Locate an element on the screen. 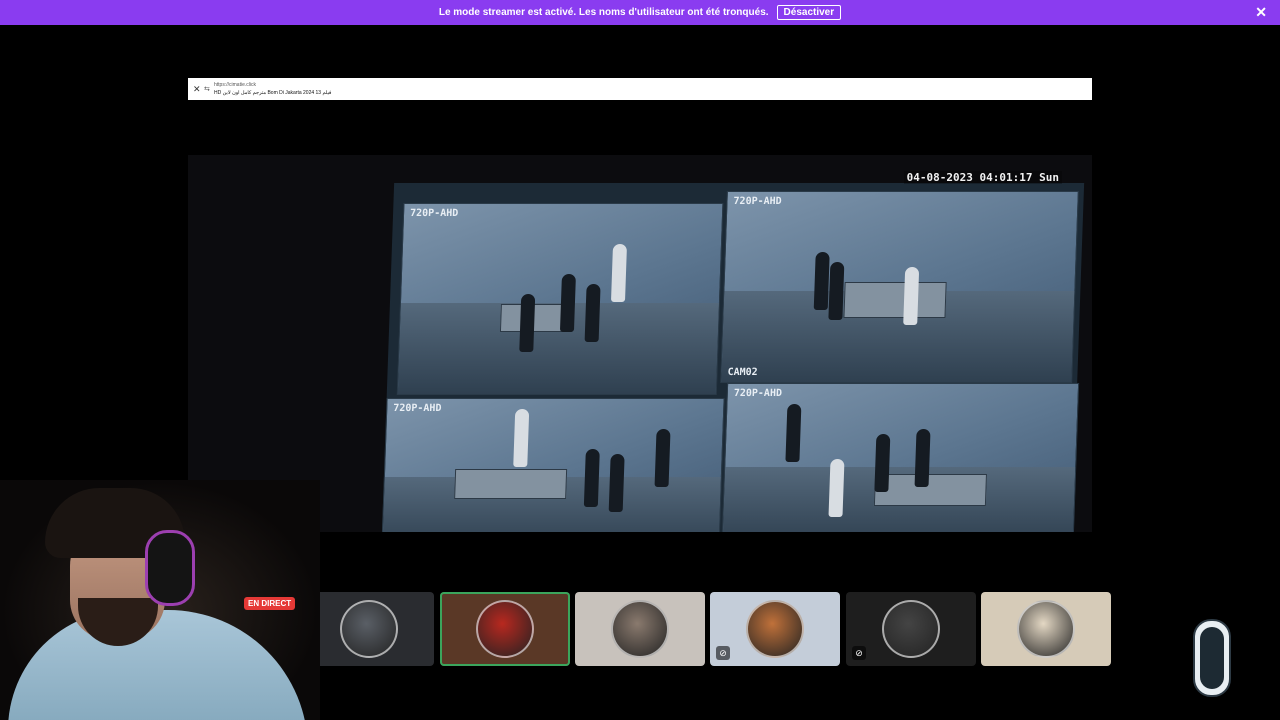  camera-id-label: CAM02 is located at coordinates (742, 372).